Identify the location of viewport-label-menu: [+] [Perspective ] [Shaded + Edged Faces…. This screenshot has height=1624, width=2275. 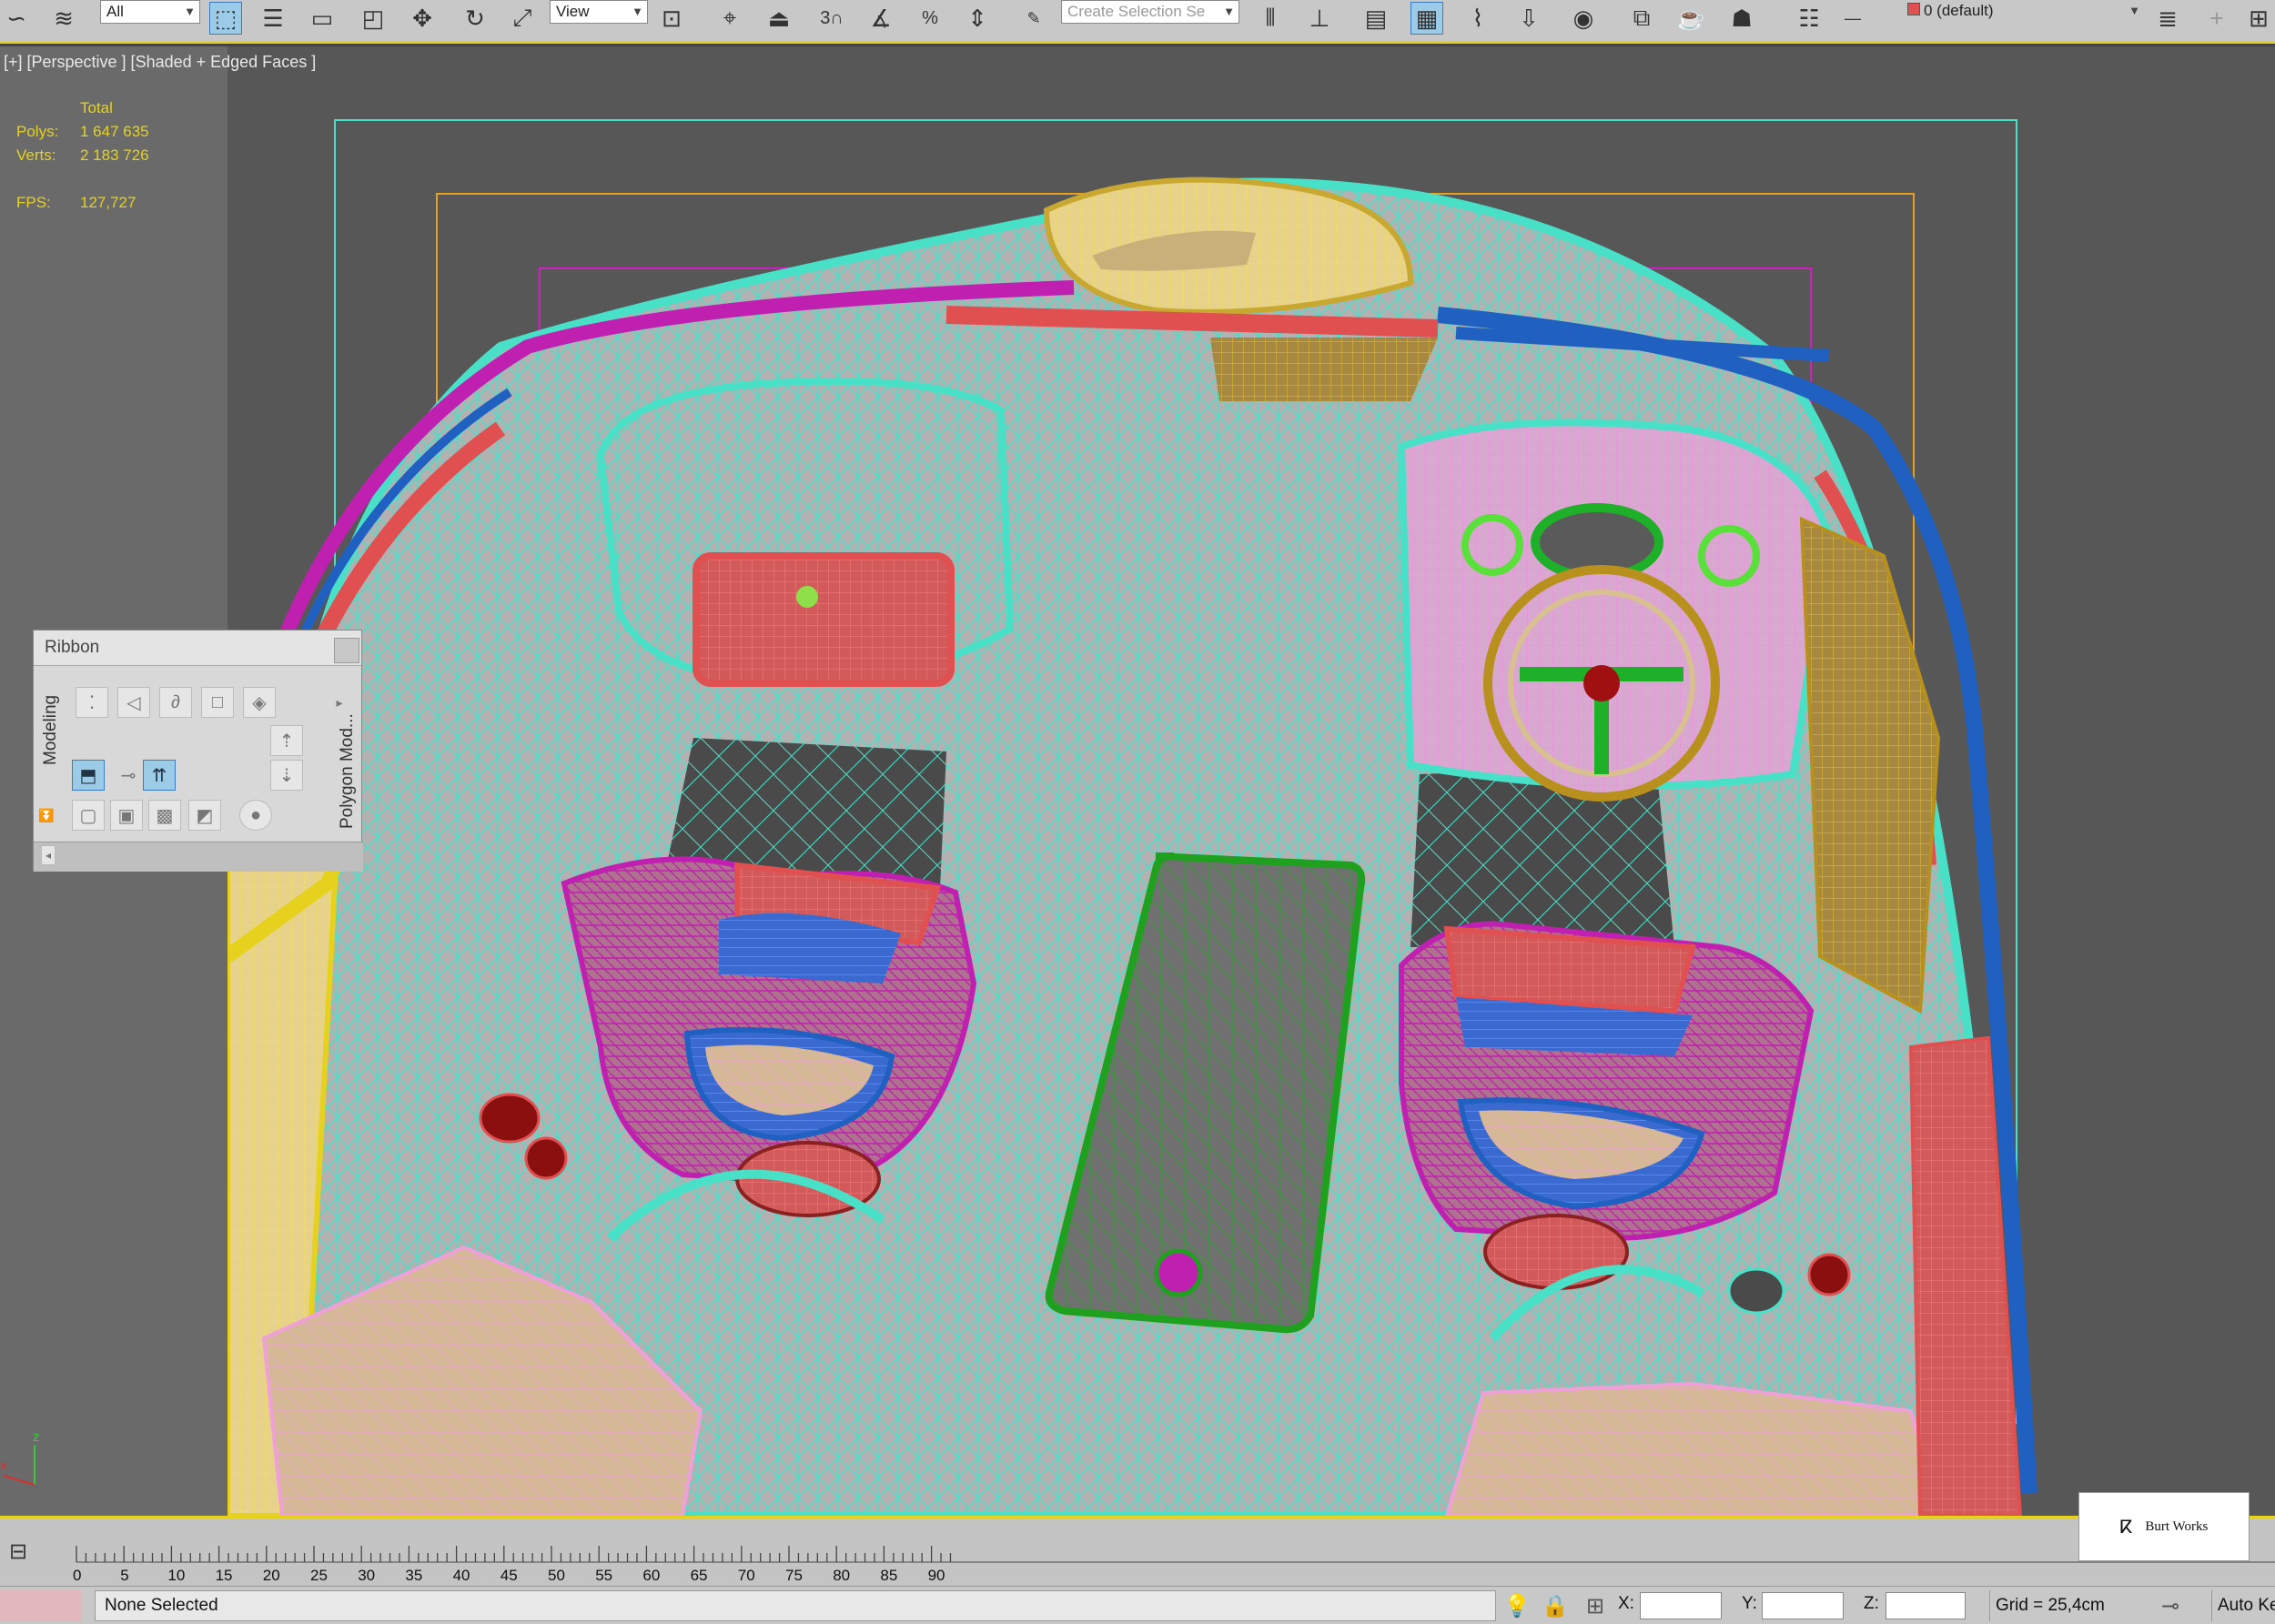
(160, 62).